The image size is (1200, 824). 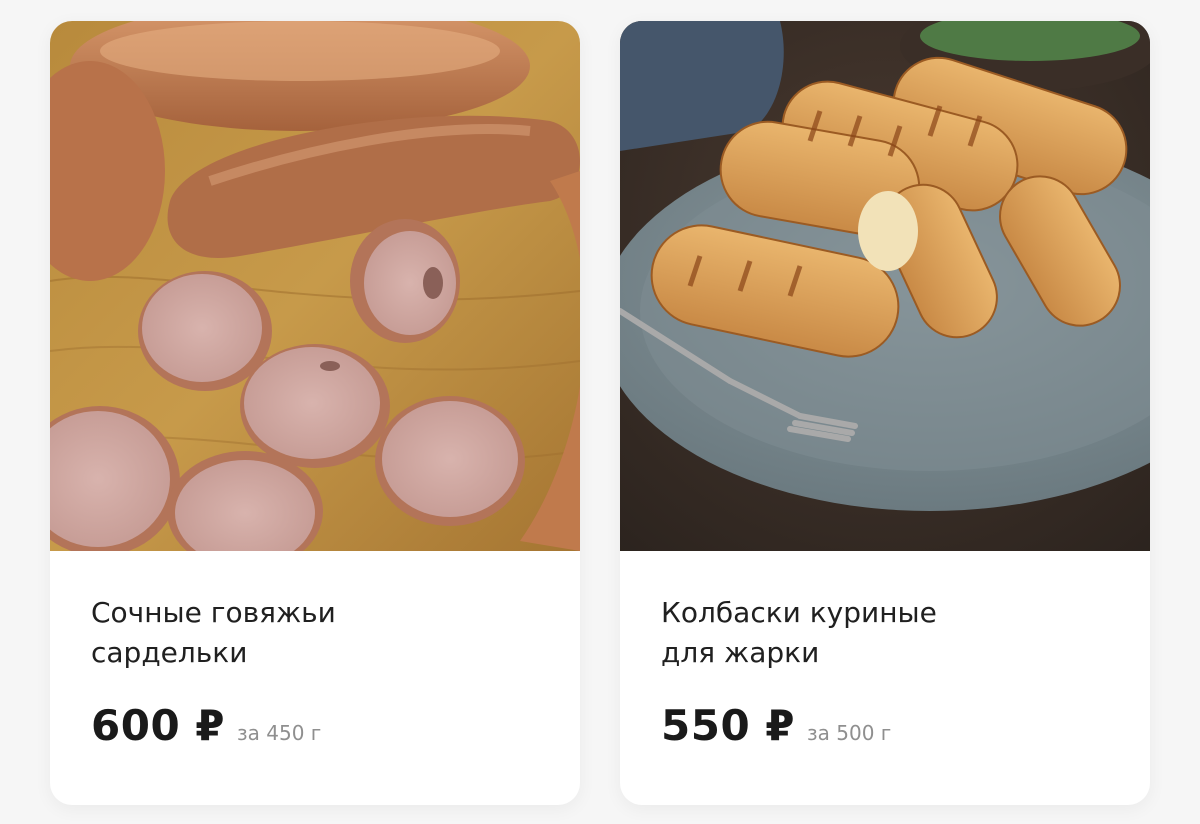 What do you see at coordinates (279, 733) in the screenshot?
I see `product-weight: за 450 г` at bounding box center [279, 733].